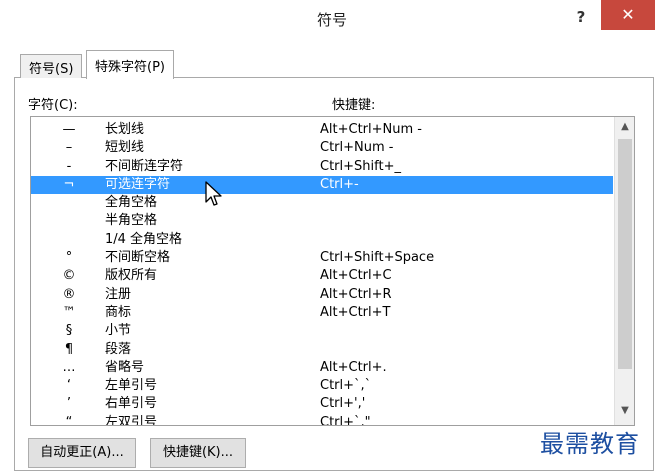  What do you see at coordinates (118, 331) in the screenshot?
I see `character-name: 小节` at bounding box center [118, 331].